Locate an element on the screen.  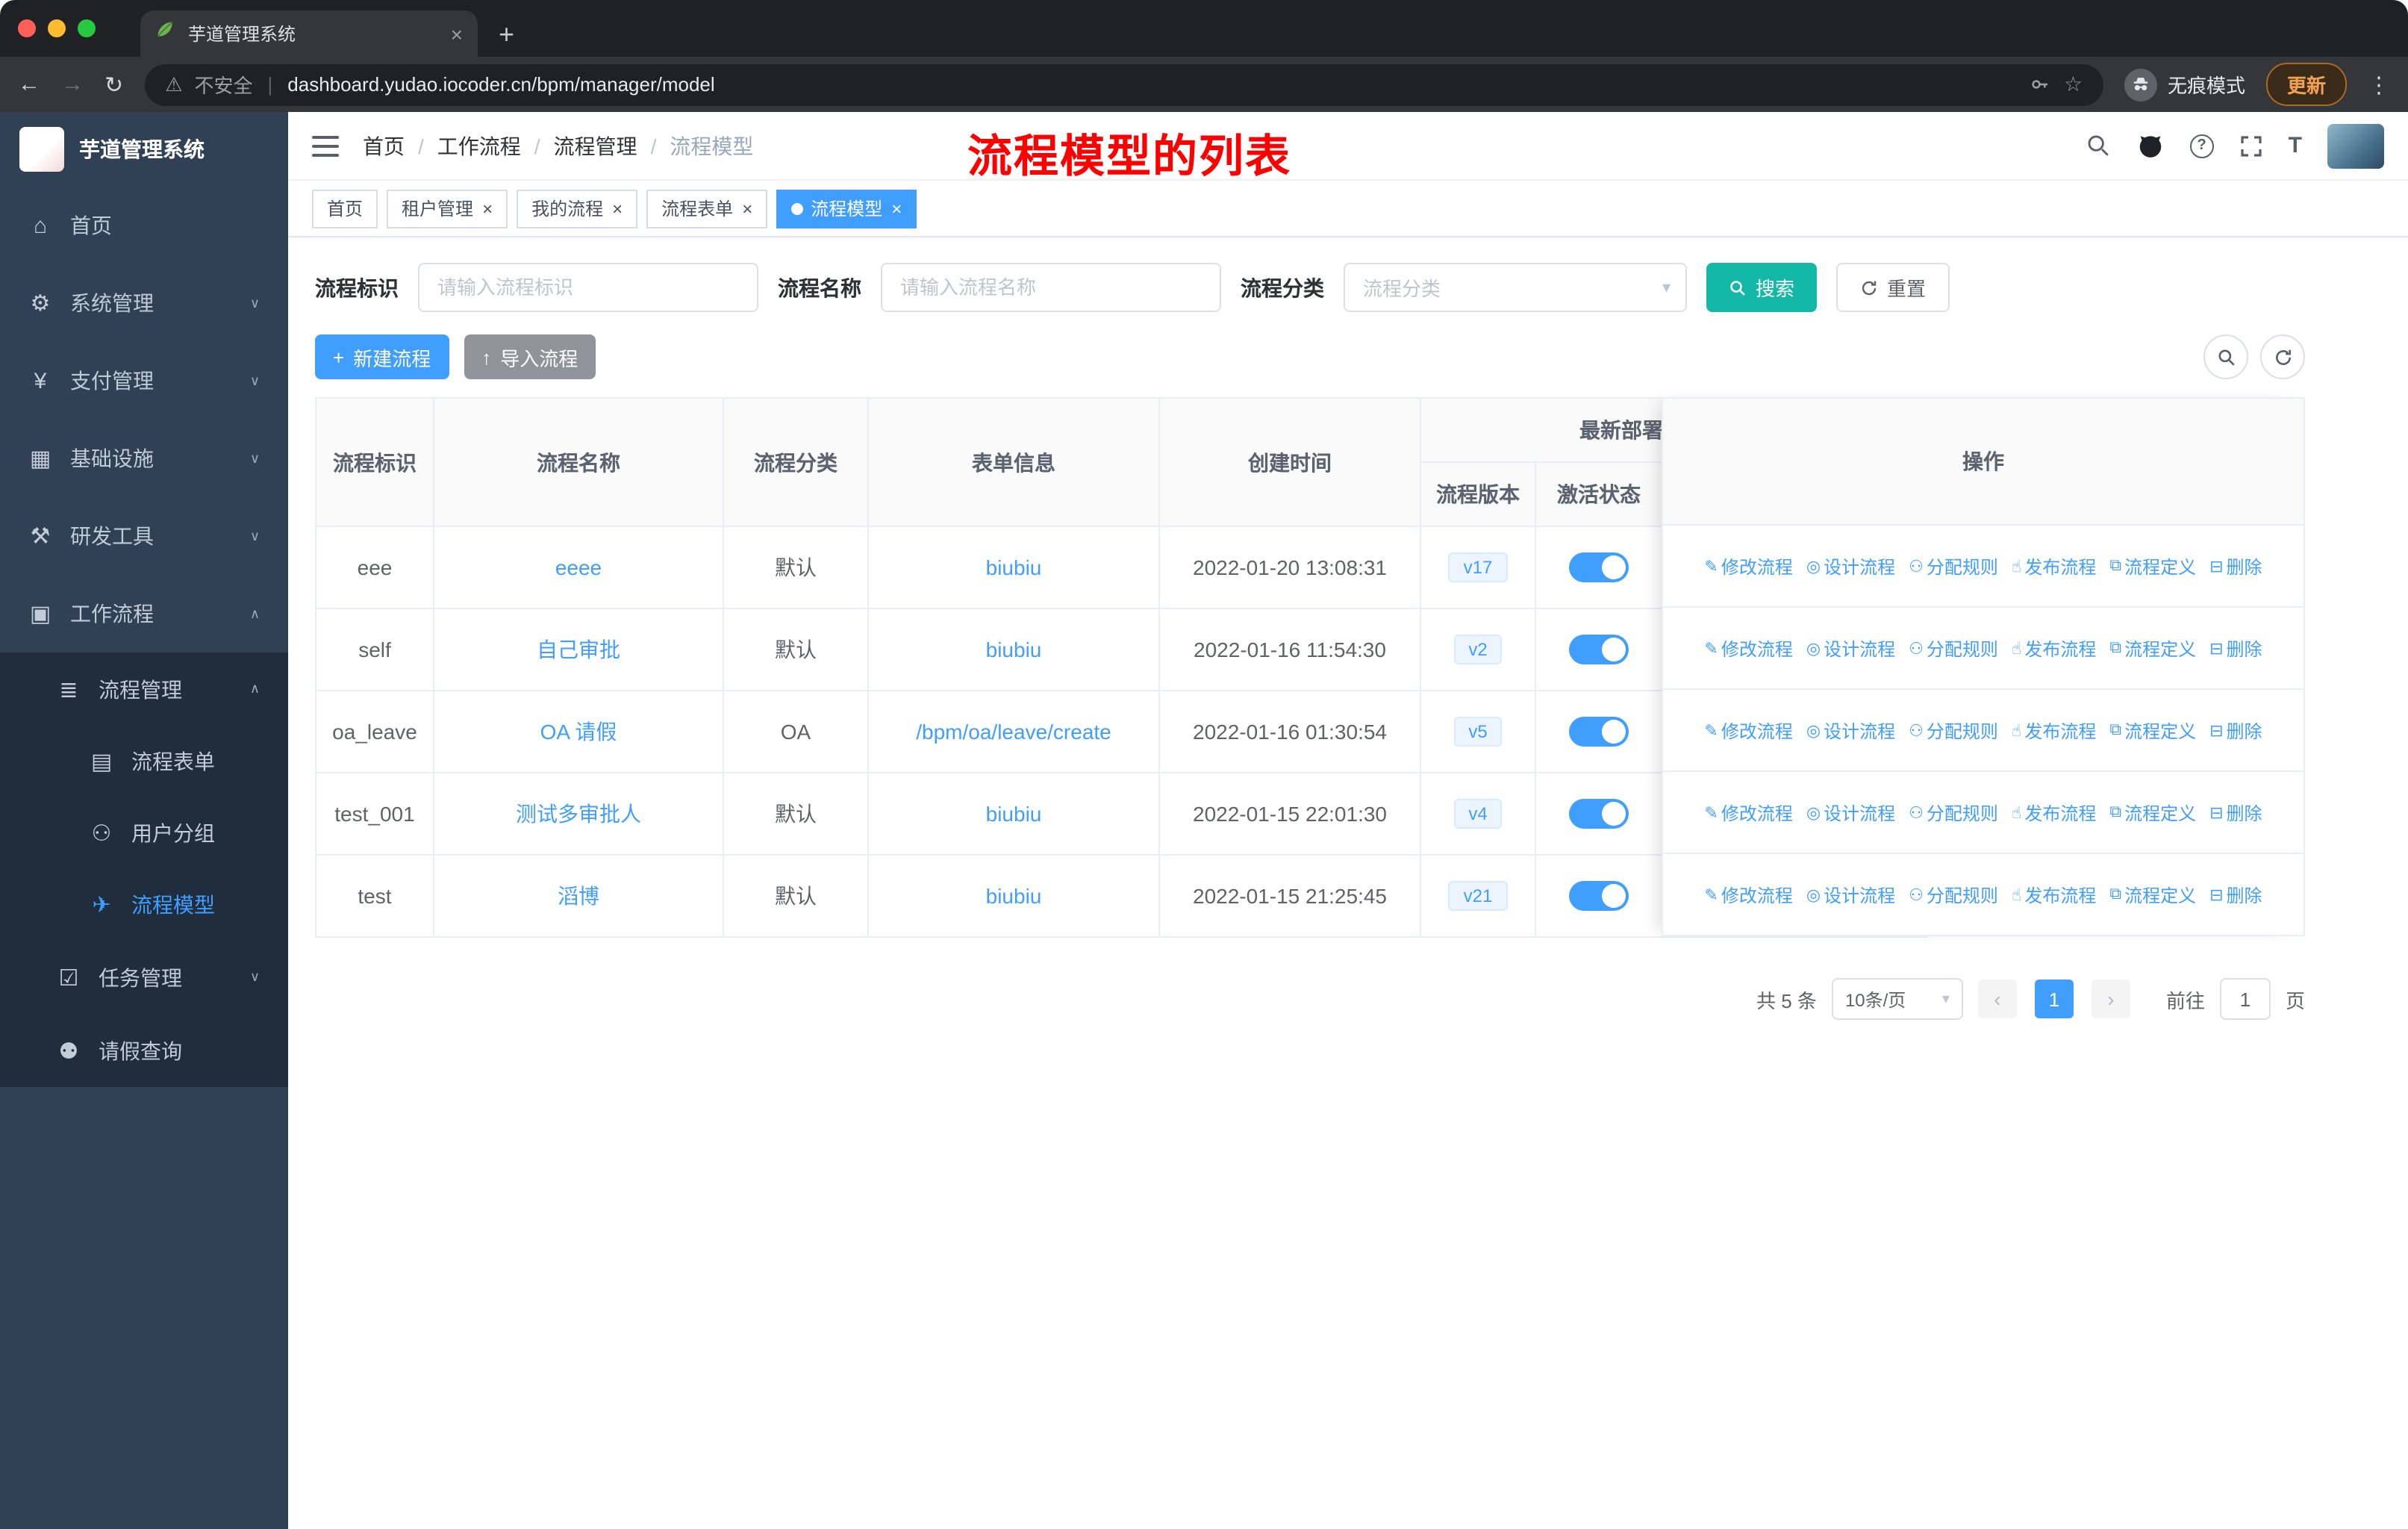
version-badge: v5 is located at coordinates (1478, 732).